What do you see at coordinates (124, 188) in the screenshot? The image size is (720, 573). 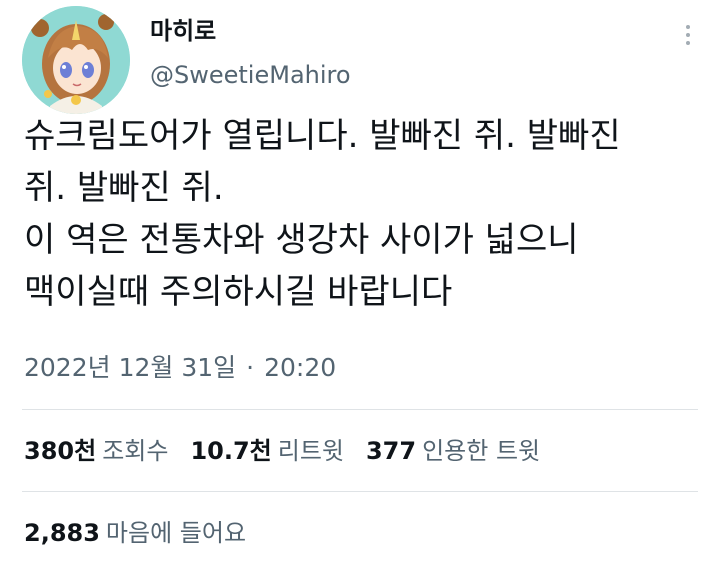 I see `tweet-text-line: 쥐. 발빠진 쥐.` at bounding box center [124, 188].